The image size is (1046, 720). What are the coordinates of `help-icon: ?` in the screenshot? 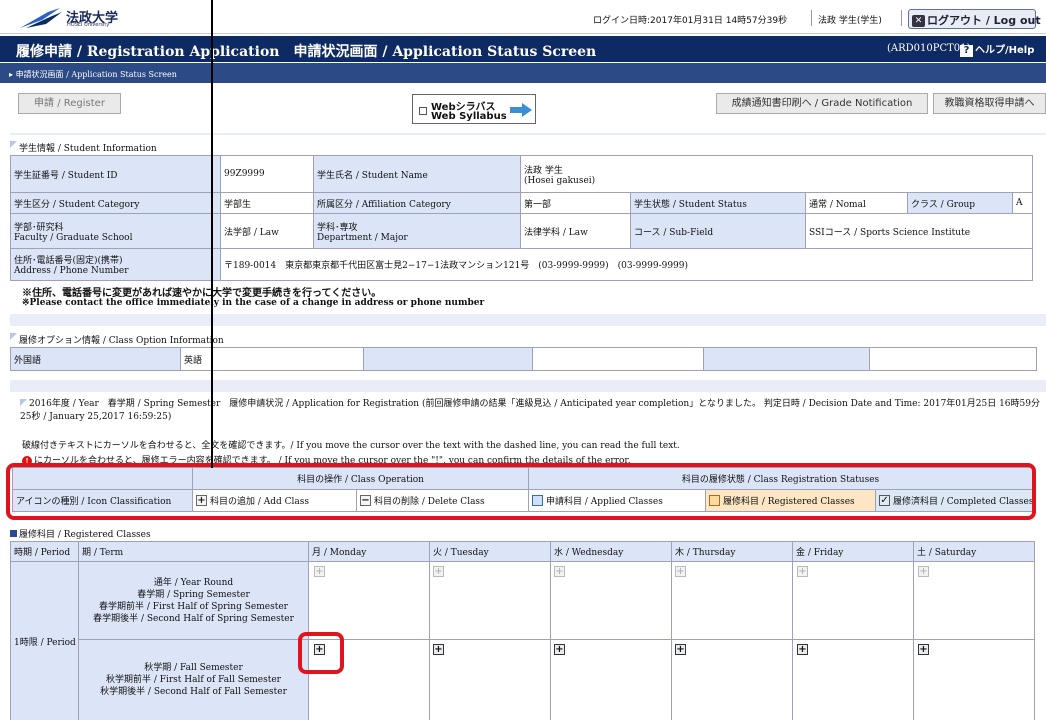 It's located at (966, 51).